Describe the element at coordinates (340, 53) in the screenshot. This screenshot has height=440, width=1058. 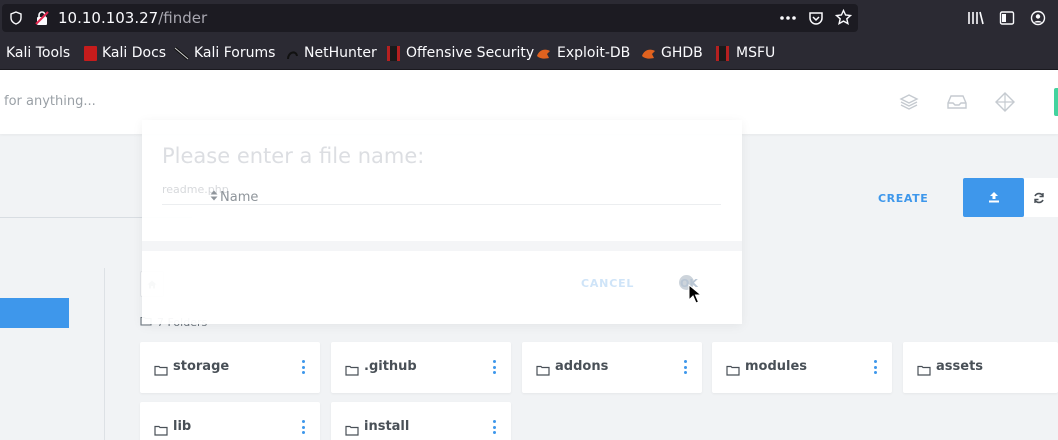
I see `bookmark-nethunter: NetHunter` at that location.